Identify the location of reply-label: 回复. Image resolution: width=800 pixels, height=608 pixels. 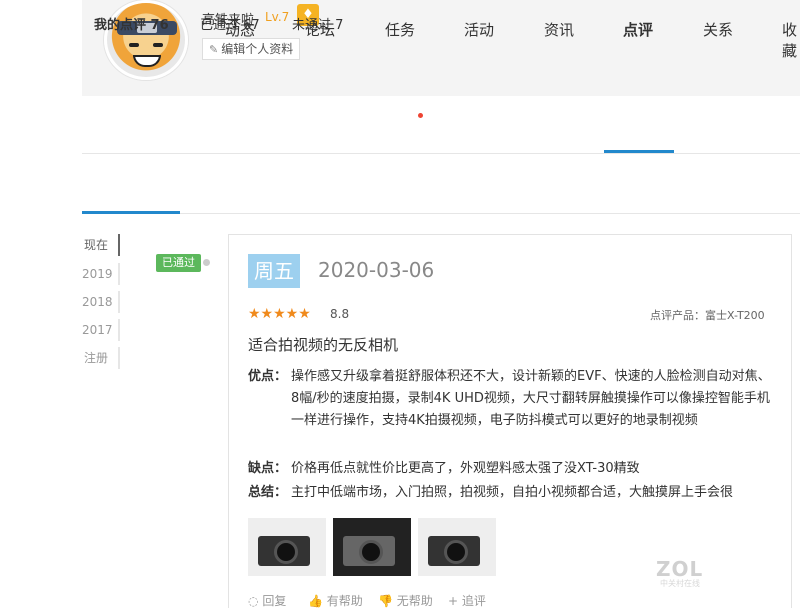
(274, 601).